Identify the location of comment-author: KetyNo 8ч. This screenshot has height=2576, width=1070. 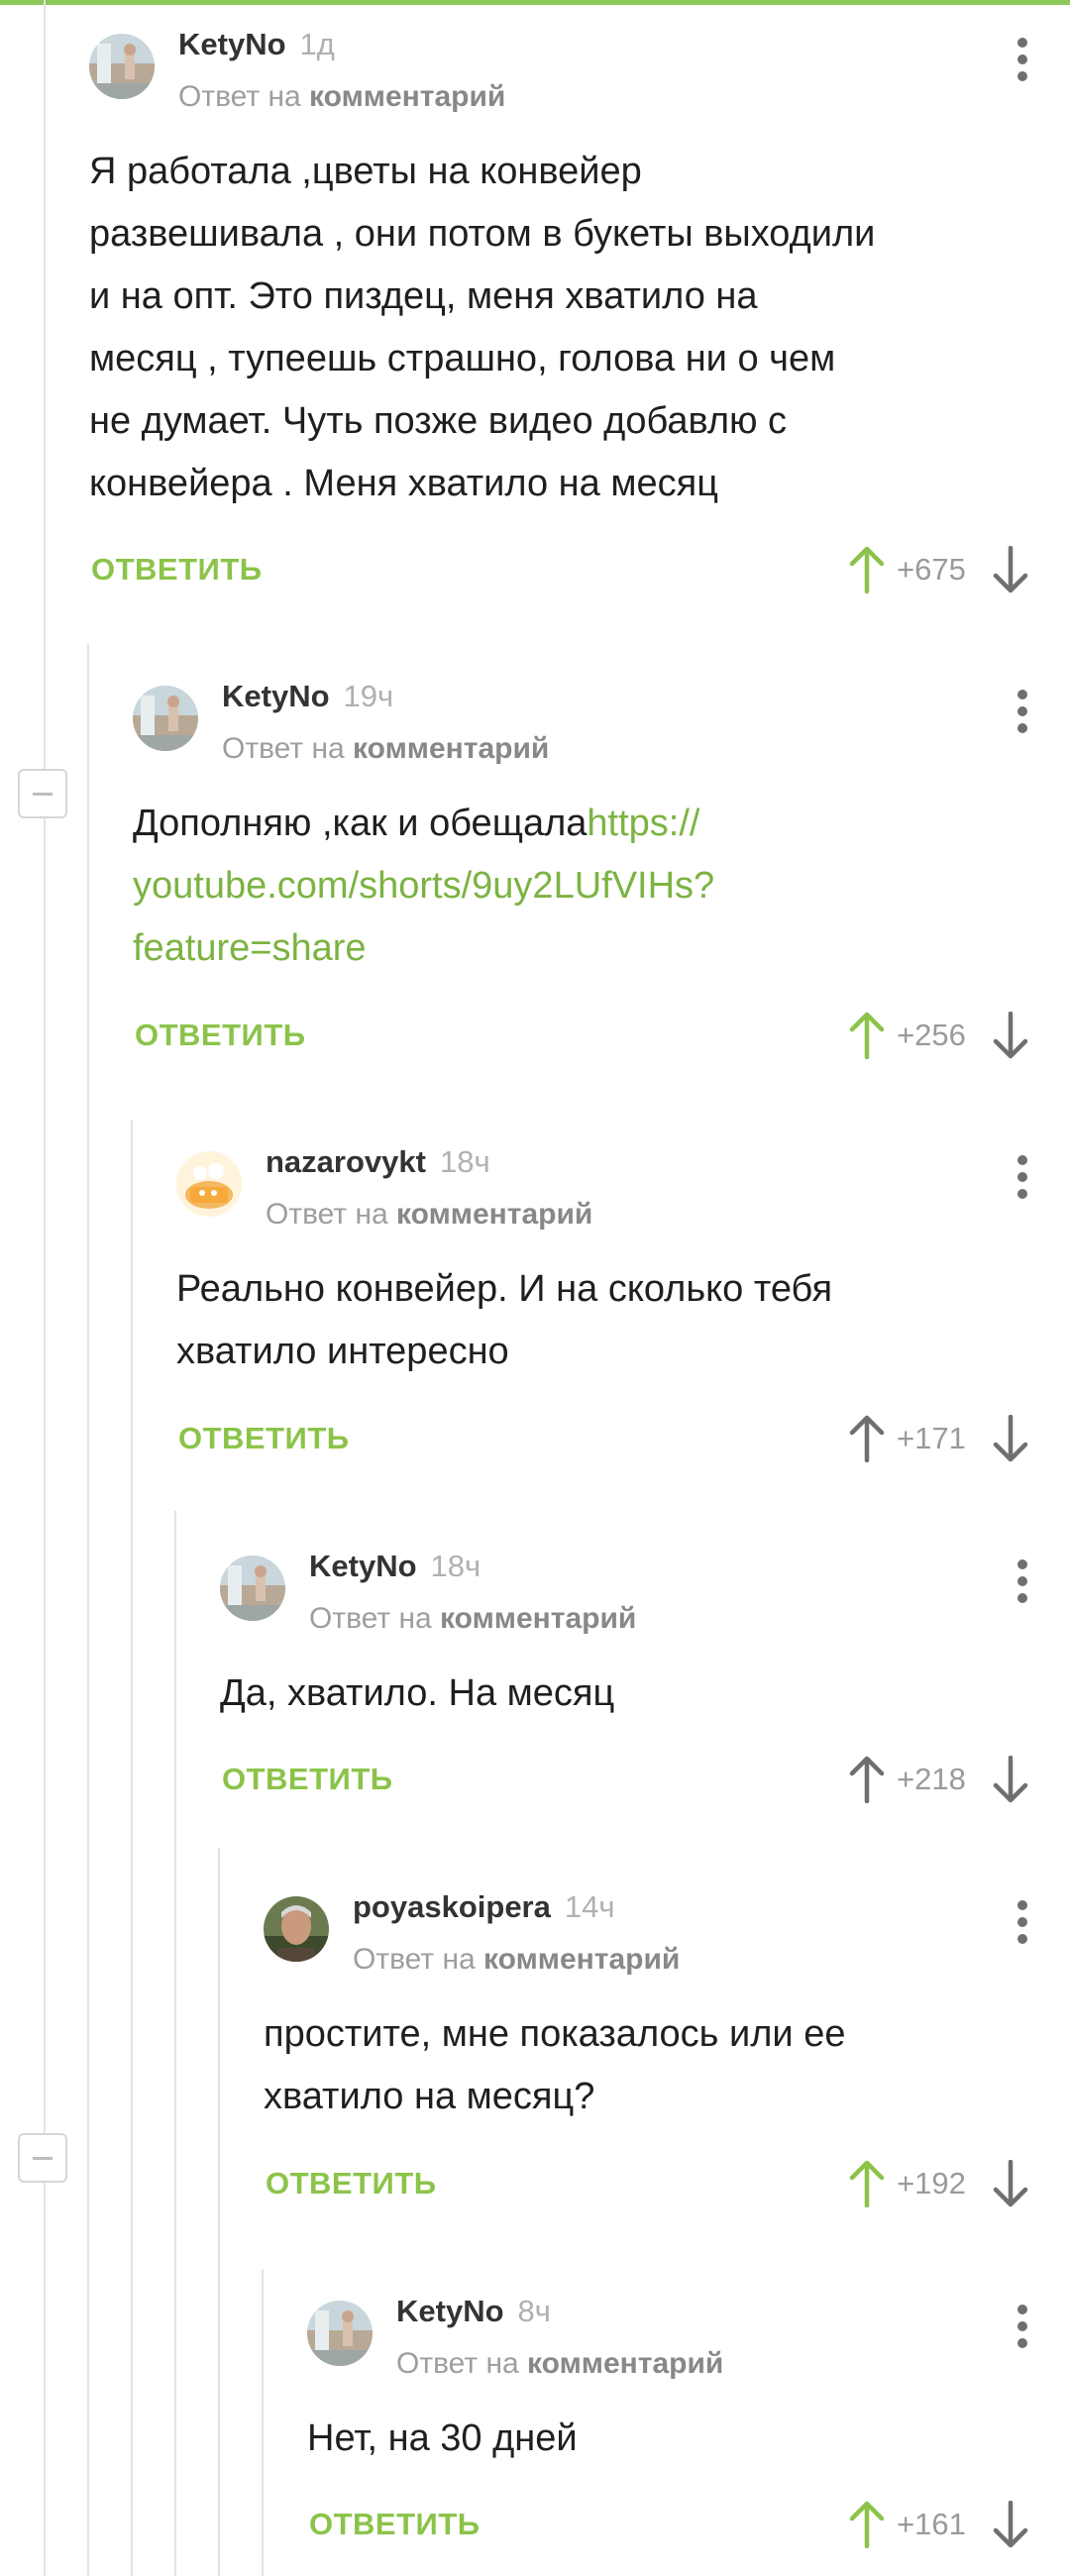
(473, 2312).